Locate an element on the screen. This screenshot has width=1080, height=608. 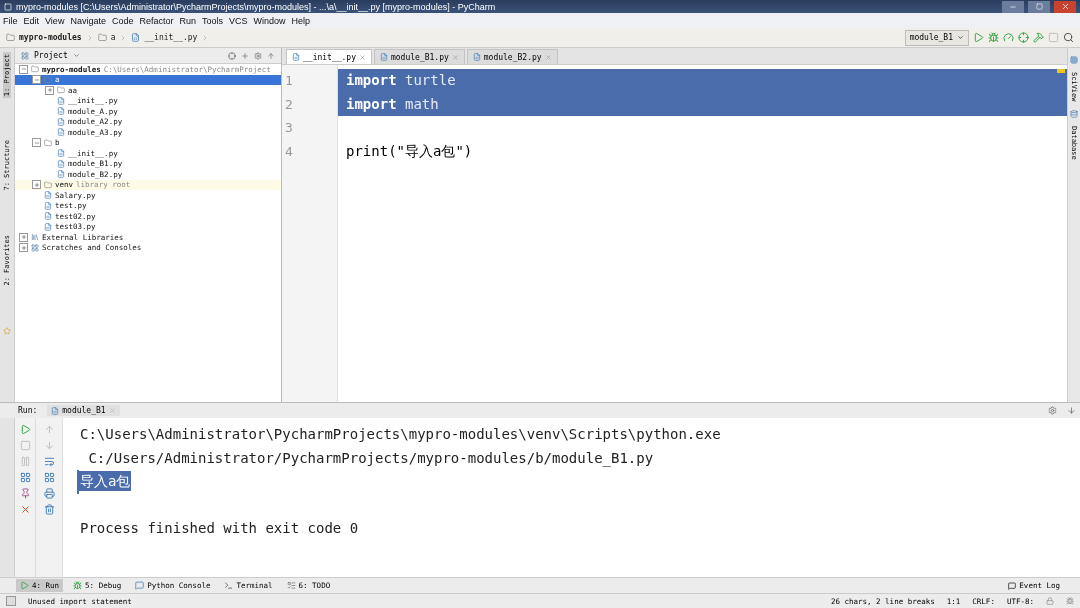
editor-tab: module_B1.py is located at coordinates (419, 56).